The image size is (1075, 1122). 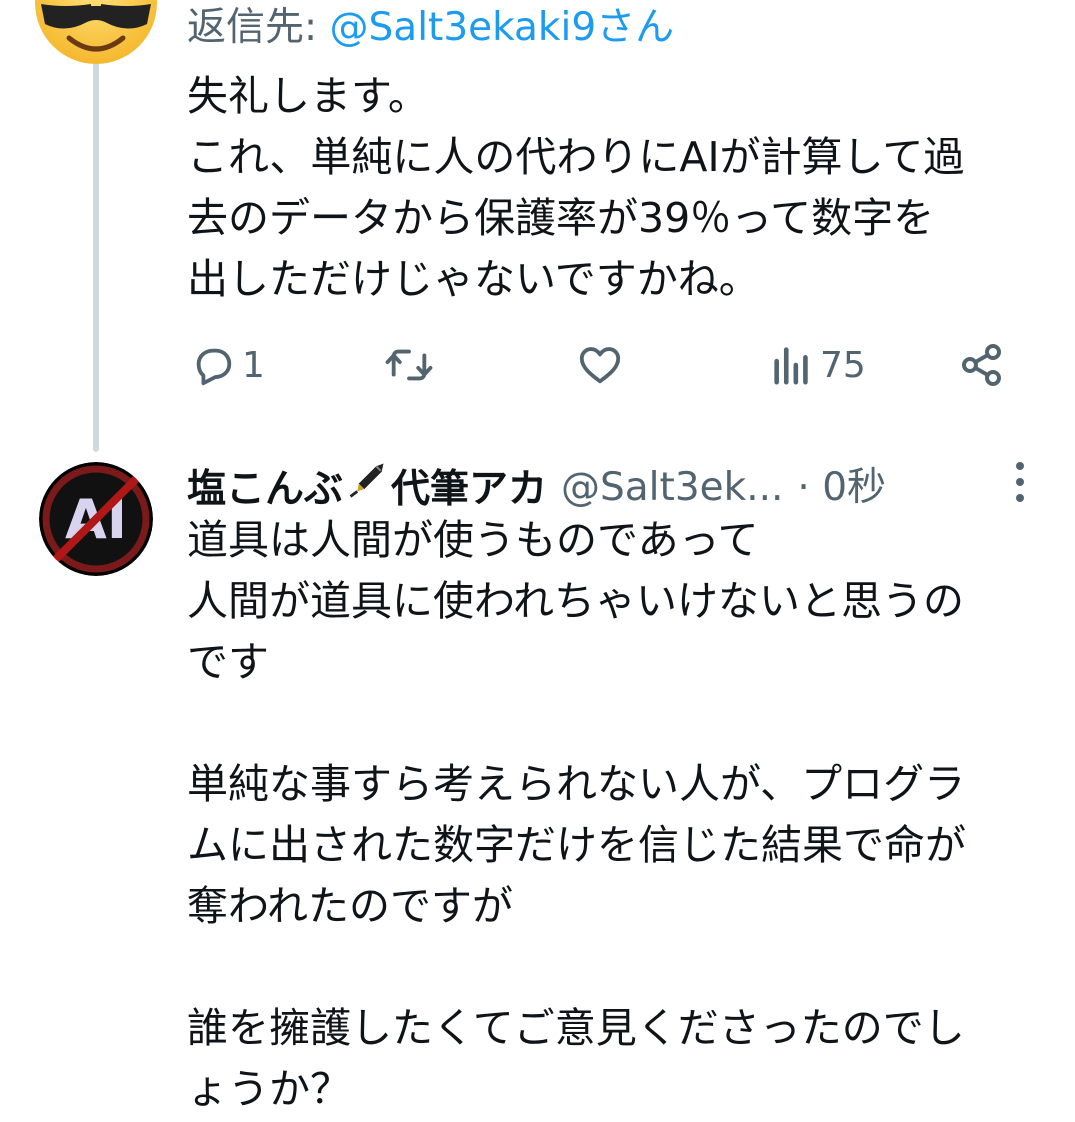 I want to click on tweet-text-line: 人間が道具に使われちゃいけないと思うの, so click(x=575, y=601).